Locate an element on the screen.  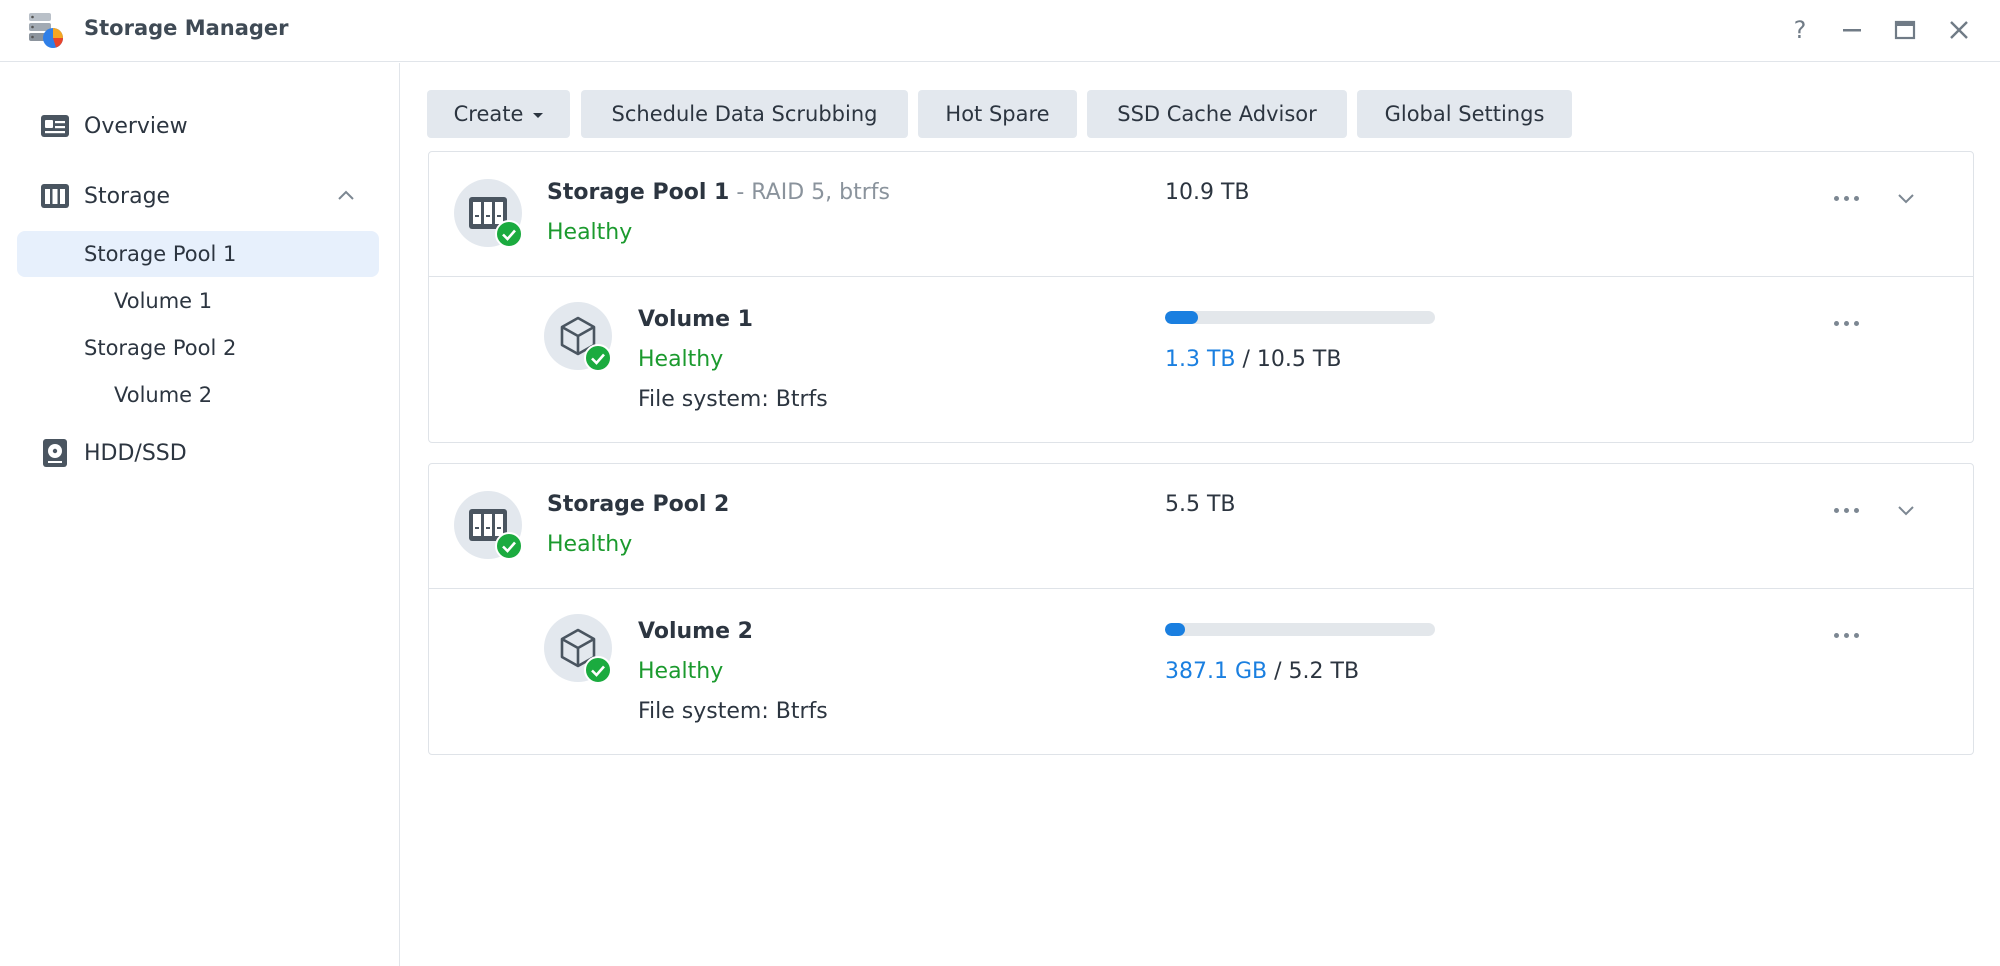
button-label: Schedule Data Scrubbing is located at coordinates (744, 114).